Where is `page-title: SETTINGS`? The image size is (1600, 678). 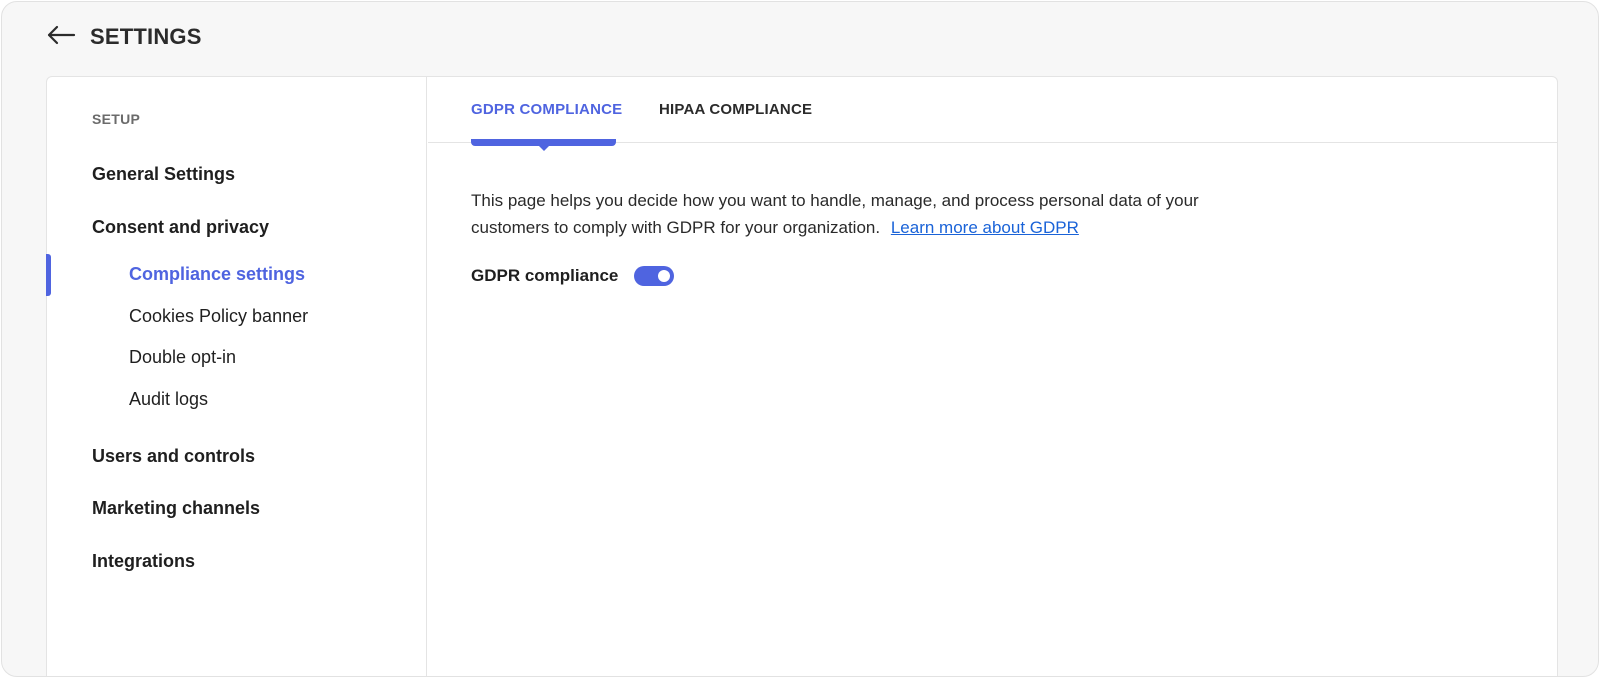
page-title: SETTINGS is located at coordinates (146, 36).